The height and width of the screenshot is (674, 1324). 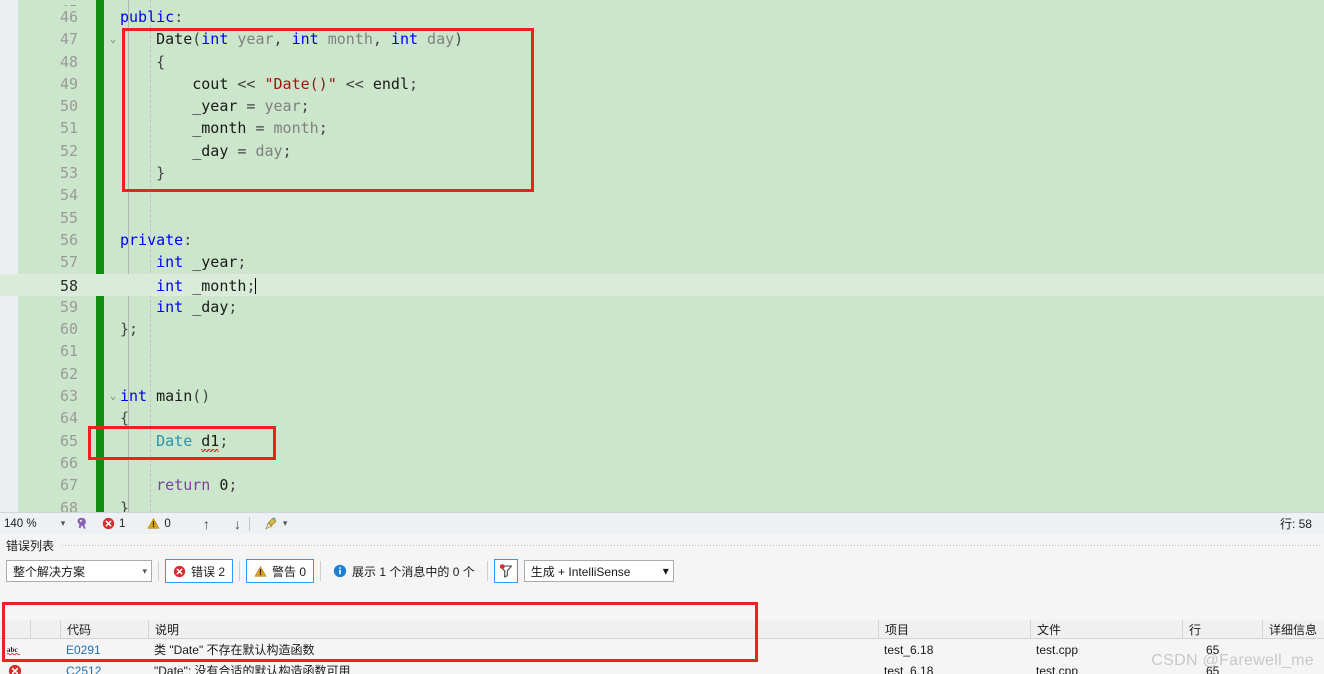 I want to click on line-number: 57, so click(x=68, y=262).